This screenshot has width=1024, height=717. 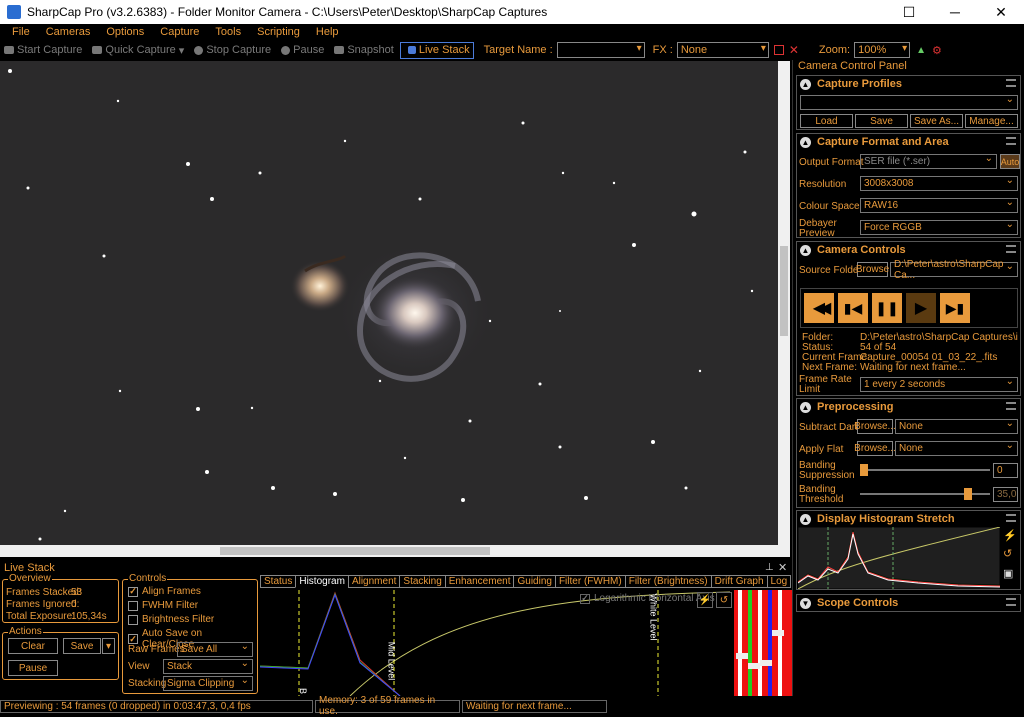 I want to click on preprocessing-header: ▲ Preprocessing, so click(x=908, y=407).